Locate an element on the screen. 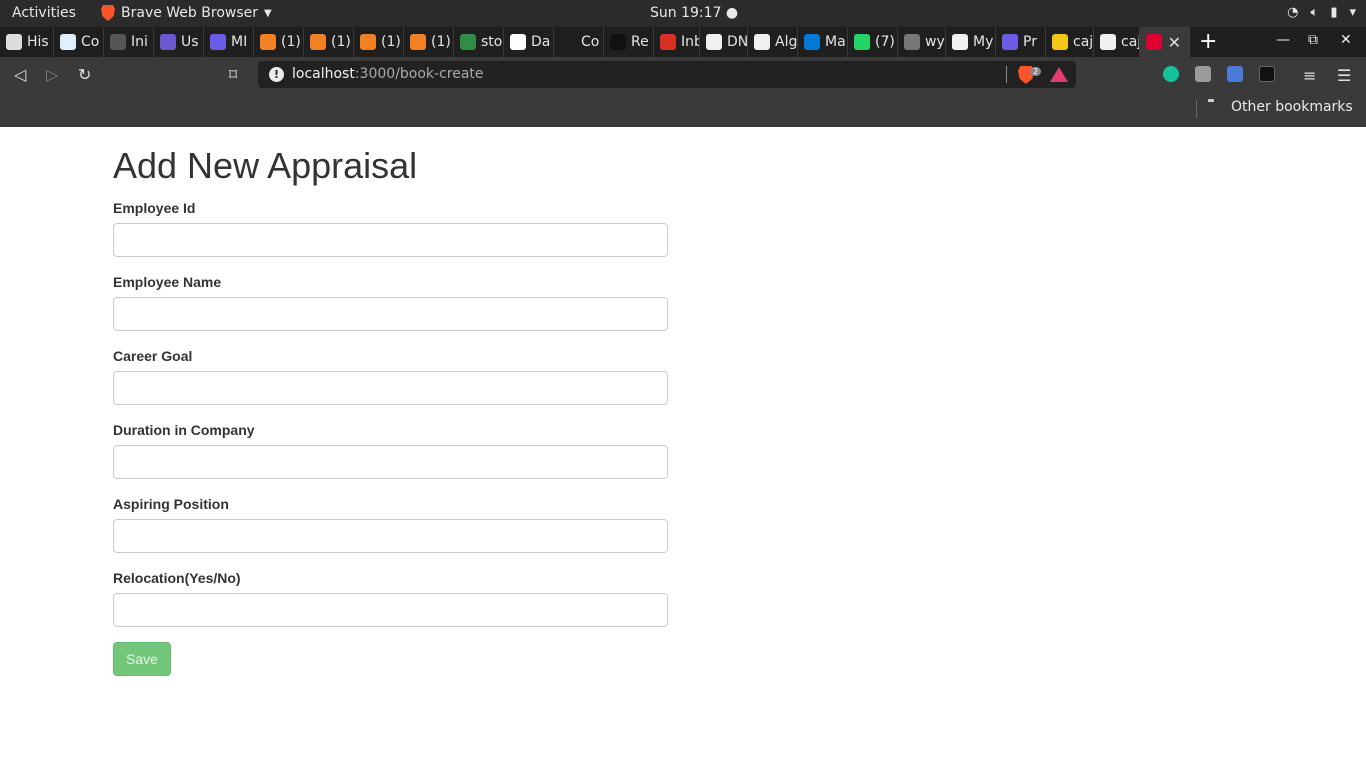 Image resolution: width=1366 pixels, height=768 pixels. brave-rewards-icon is located at coordinates (1059, 74).